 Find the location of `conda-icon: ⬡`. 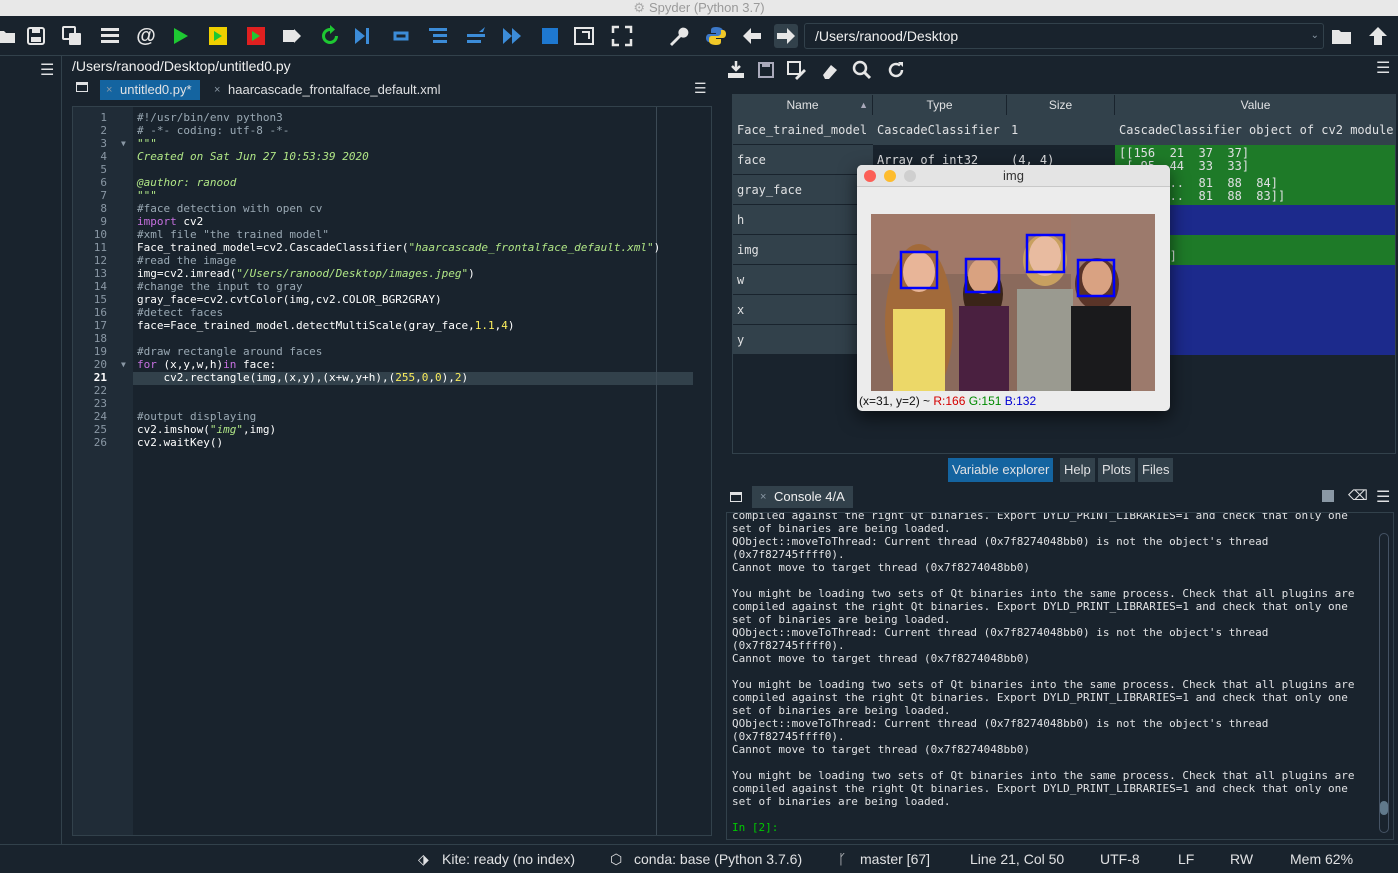

conda-icon: ⬡ is located at coordinates (616, 859).